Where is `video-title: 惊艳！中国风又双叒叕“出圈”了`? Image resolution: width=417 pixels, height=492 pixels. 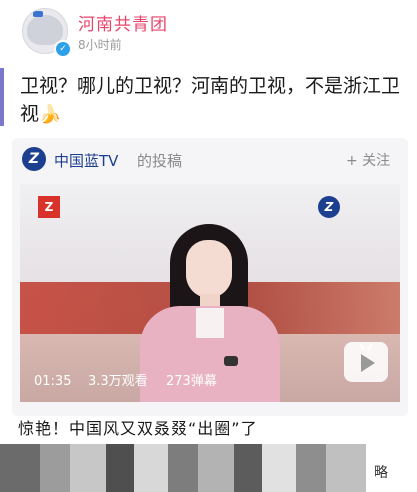
video-title: 惊艳！中国风又双叒叕“出圈”了 is located at coordinates (138, 427).